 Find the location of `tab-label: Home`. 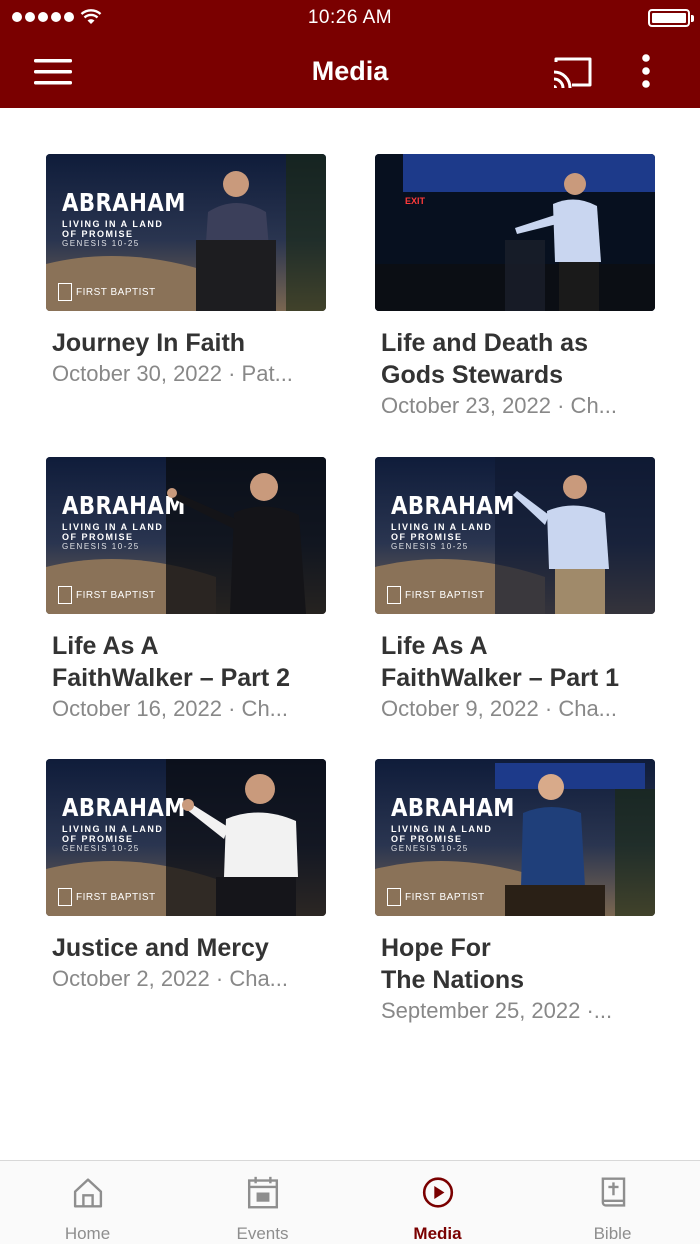

tab-label: Home is located at coordinates (87, 1233).